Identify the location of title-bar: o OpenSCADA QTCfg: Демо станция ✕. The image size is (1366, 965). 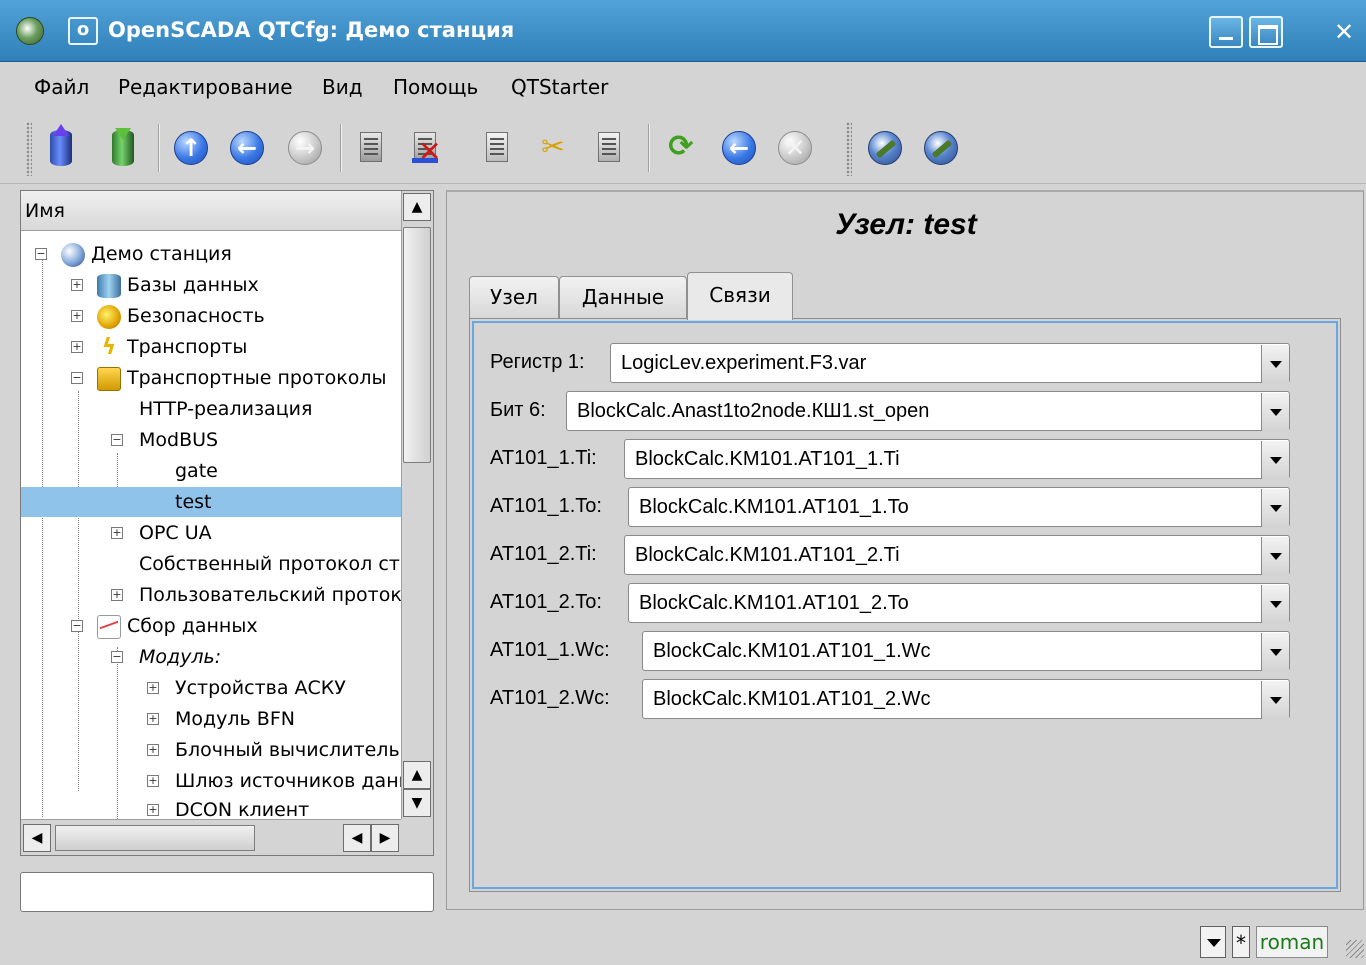
(683, 31).